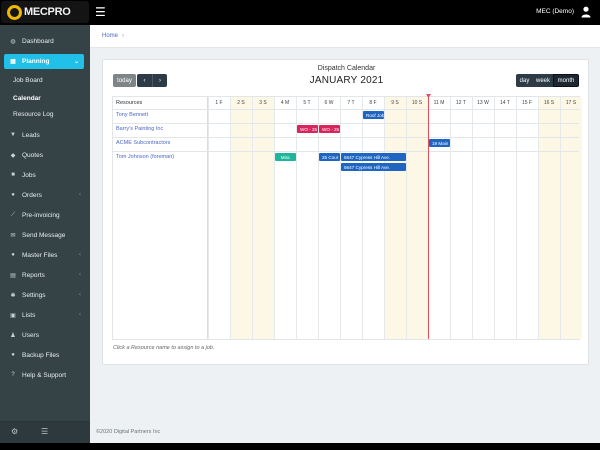  Describe the element at coordinates (566, 80) in the screenshot. I see `month-view-button: month` at that location.